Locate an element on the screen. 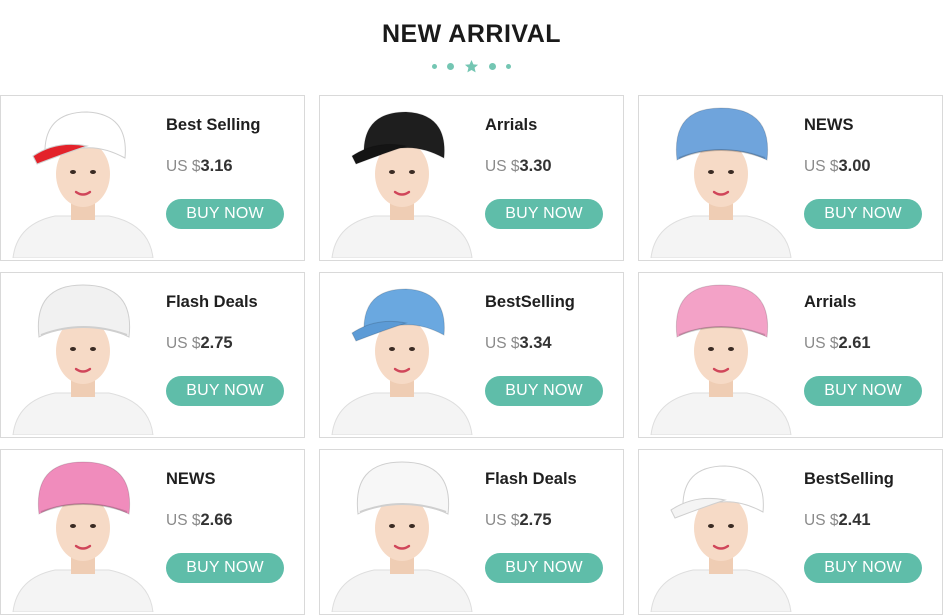  section-header: NEW ARRIVAL is located at coordinates (471, 45).